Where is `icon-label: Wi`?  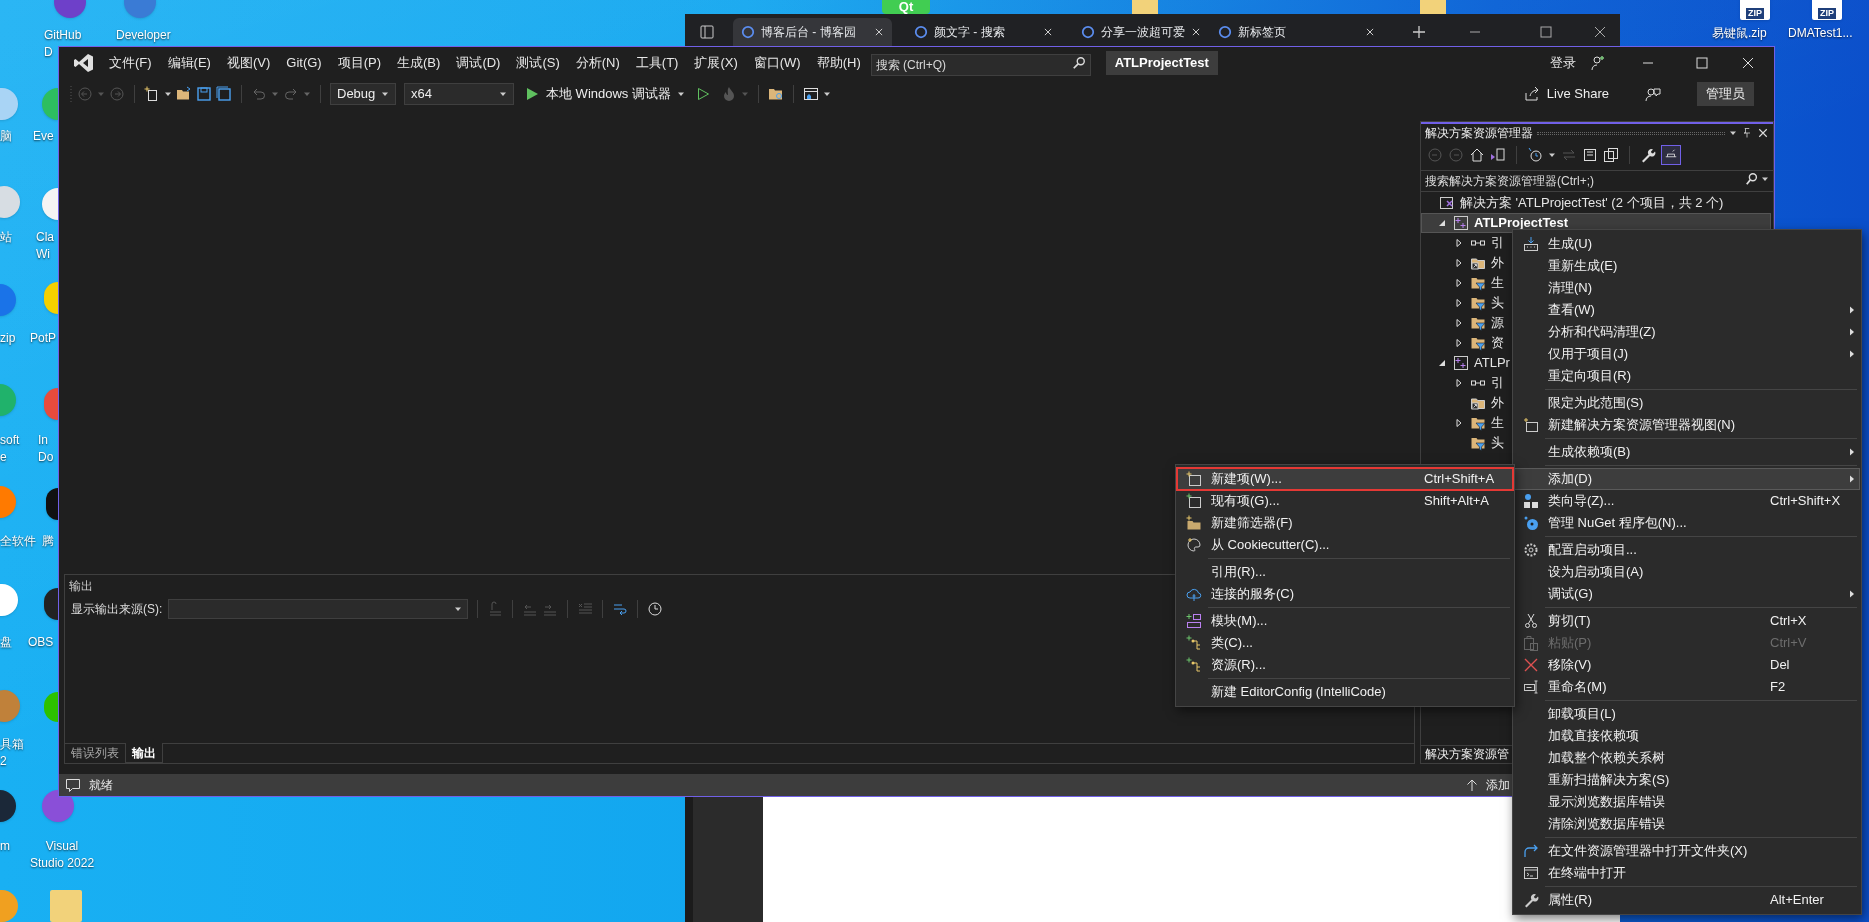 icon-label: Wi is located at coordinates (43, 254).